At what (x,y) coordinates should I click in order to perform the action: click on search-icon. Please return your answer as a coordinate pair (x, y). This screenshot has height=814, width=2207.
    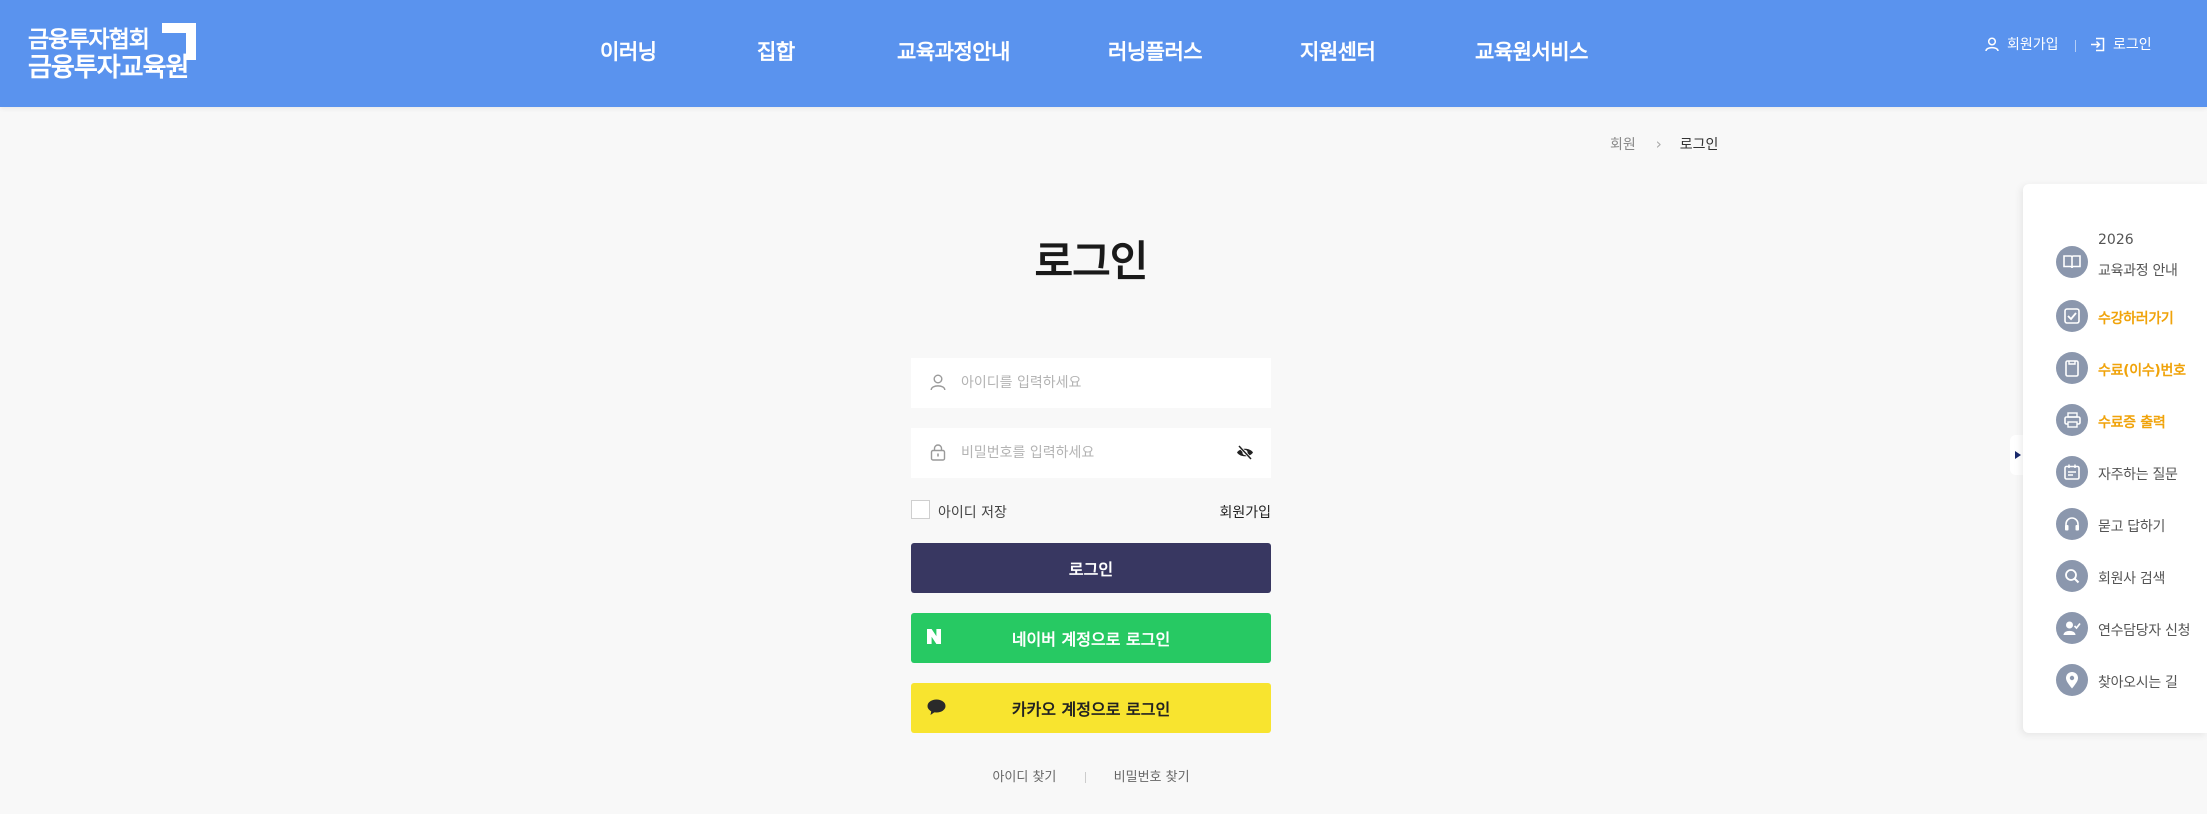
    Looking at the image, I should click on (2072, 576).